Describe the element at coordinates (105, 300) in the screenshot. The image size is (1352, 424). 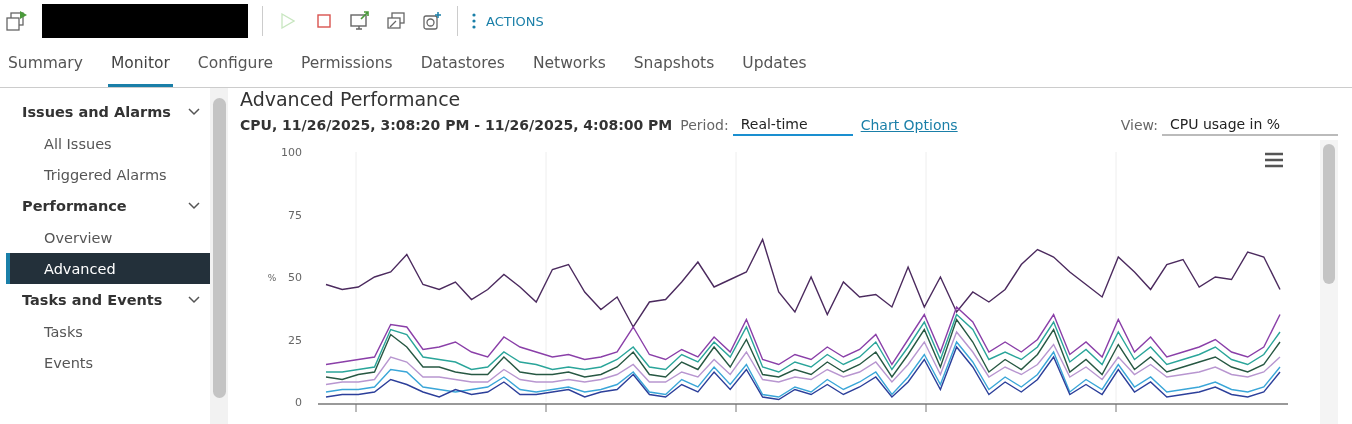
I see `sidebar-section-header: Tasks and Events` at that location.